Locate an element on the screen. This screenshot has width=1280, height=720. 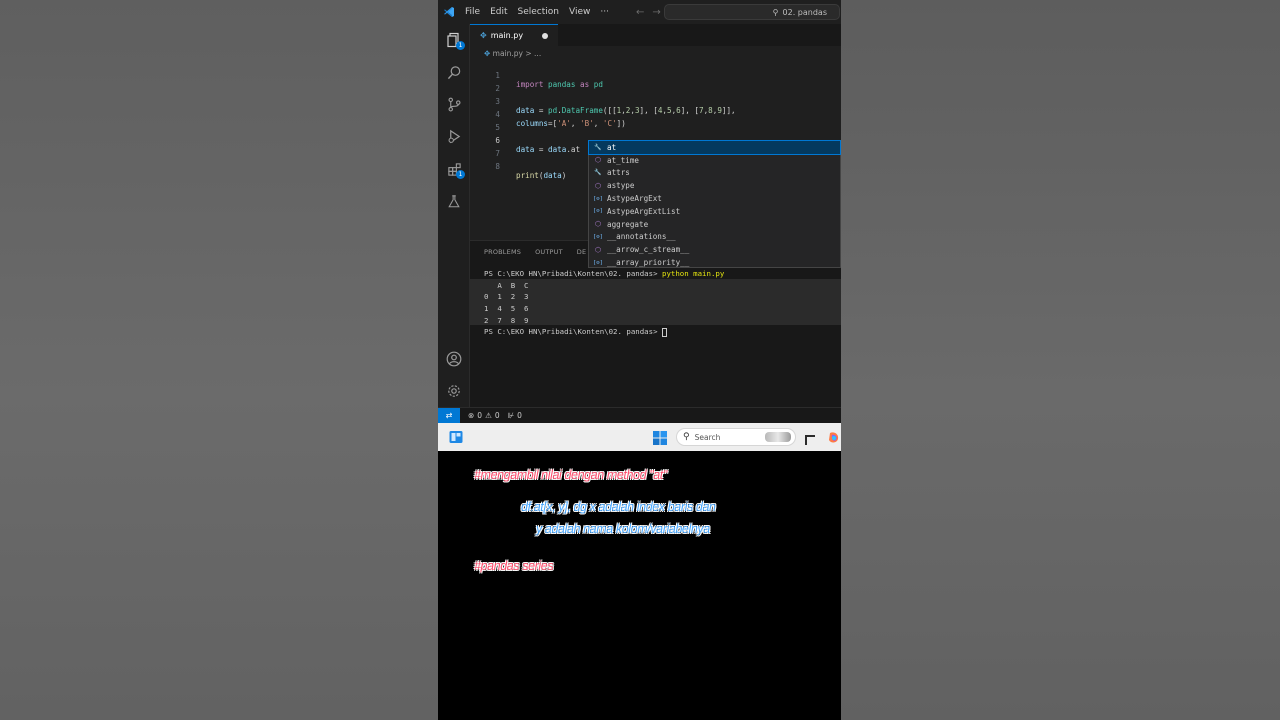
tab-debug-console: DE is located at coordinates (582, 252).